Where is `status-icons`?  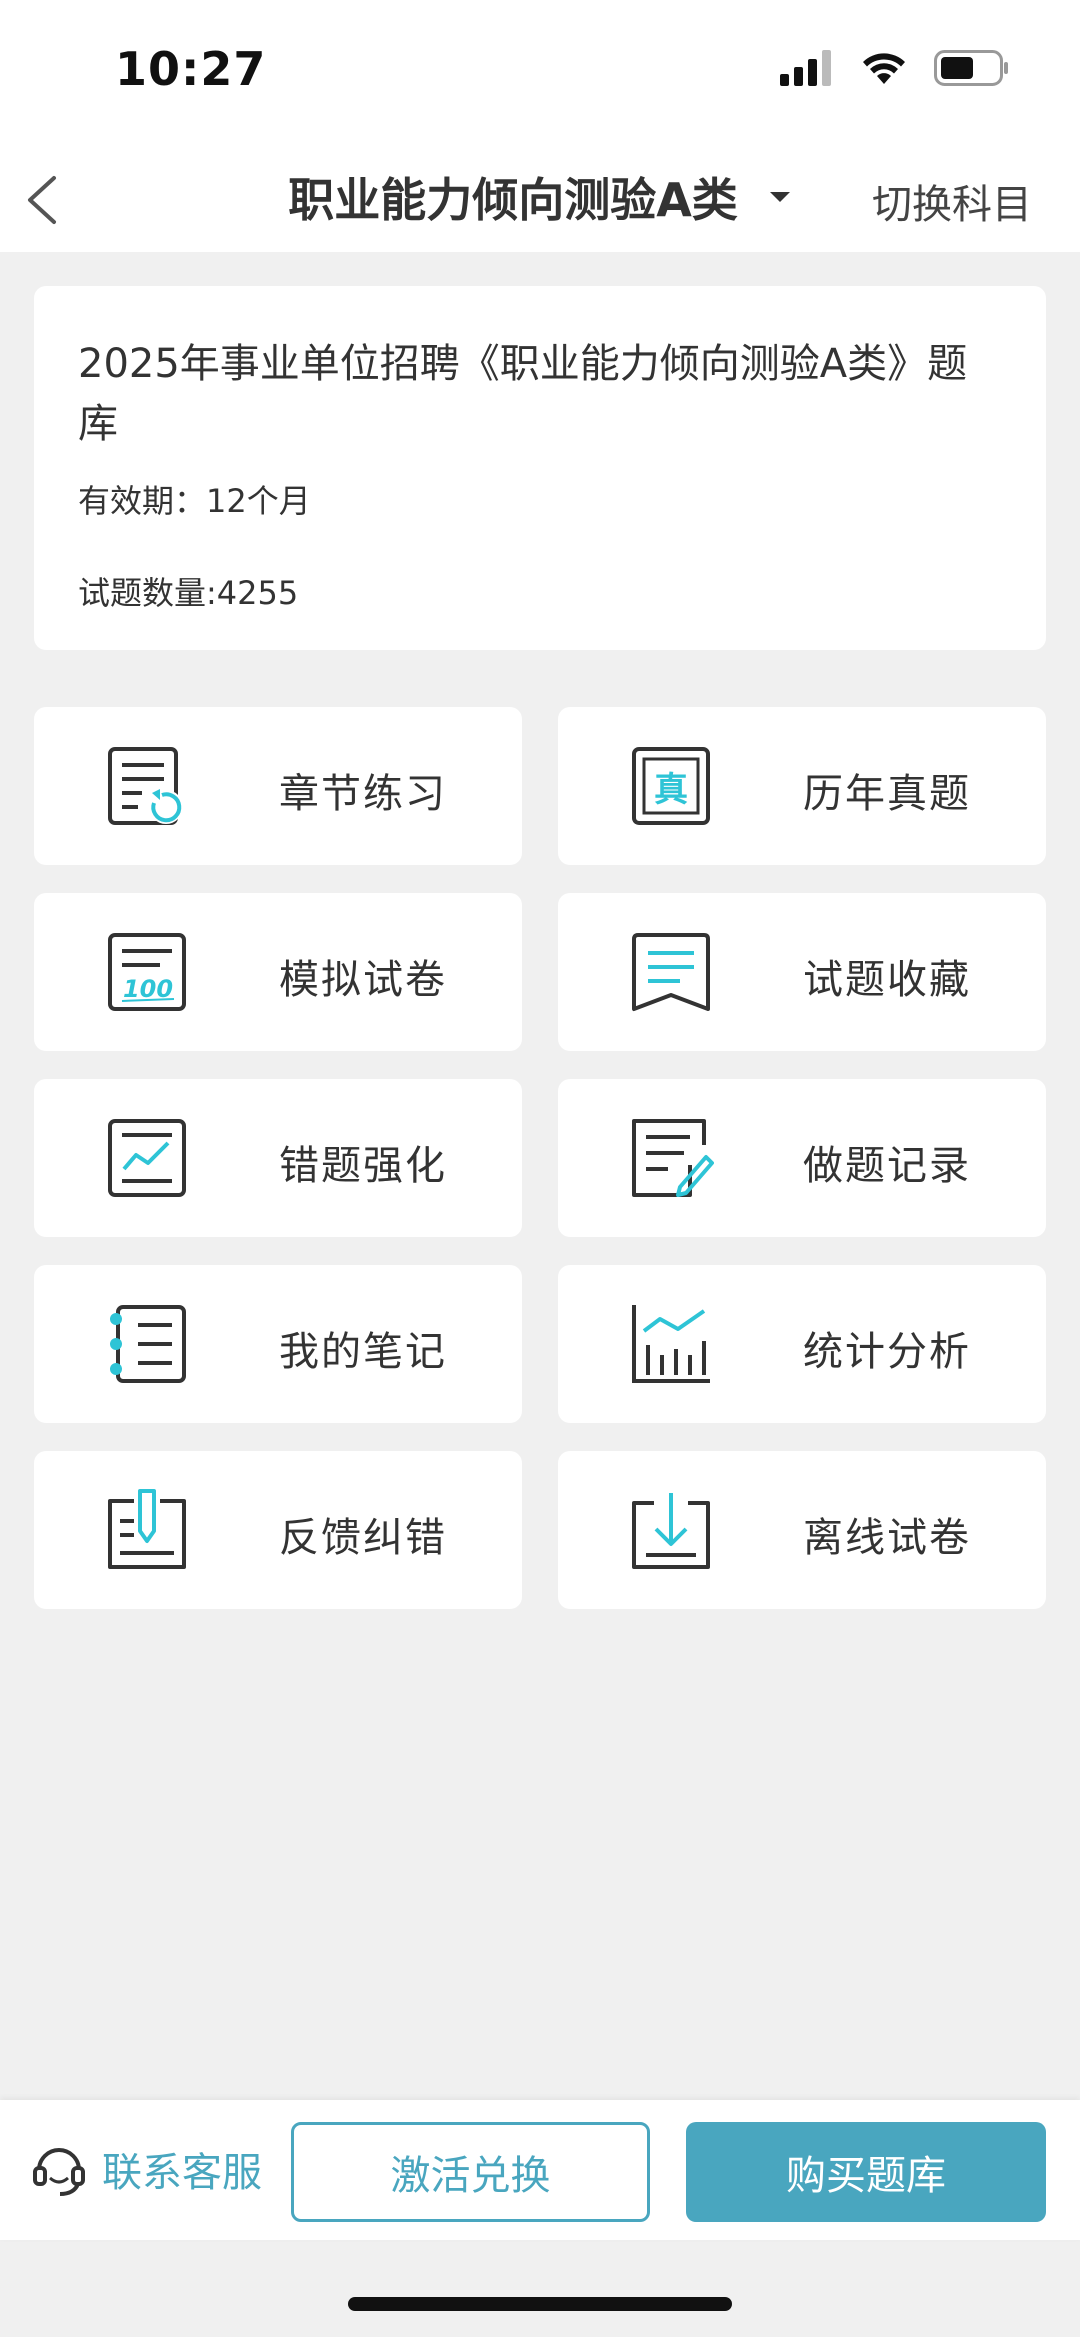
status-icons is located at coordinates (895, 68).